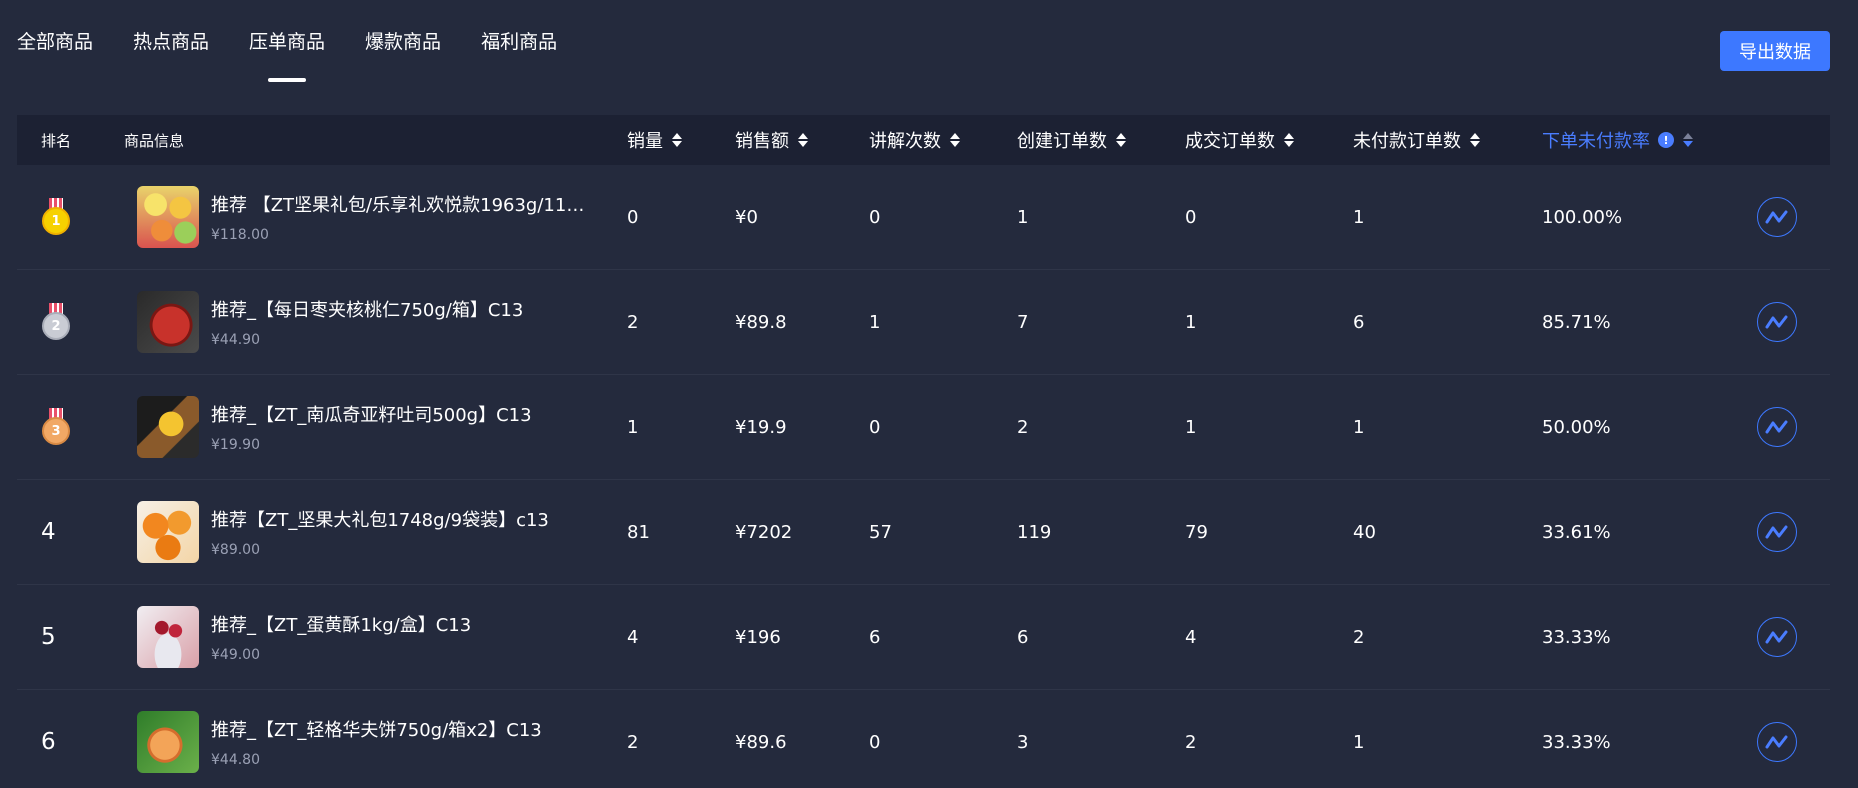  Describe the element at coordinates (875, 322) in the screenshot. I see `explain-count-cell: 1` at that location.